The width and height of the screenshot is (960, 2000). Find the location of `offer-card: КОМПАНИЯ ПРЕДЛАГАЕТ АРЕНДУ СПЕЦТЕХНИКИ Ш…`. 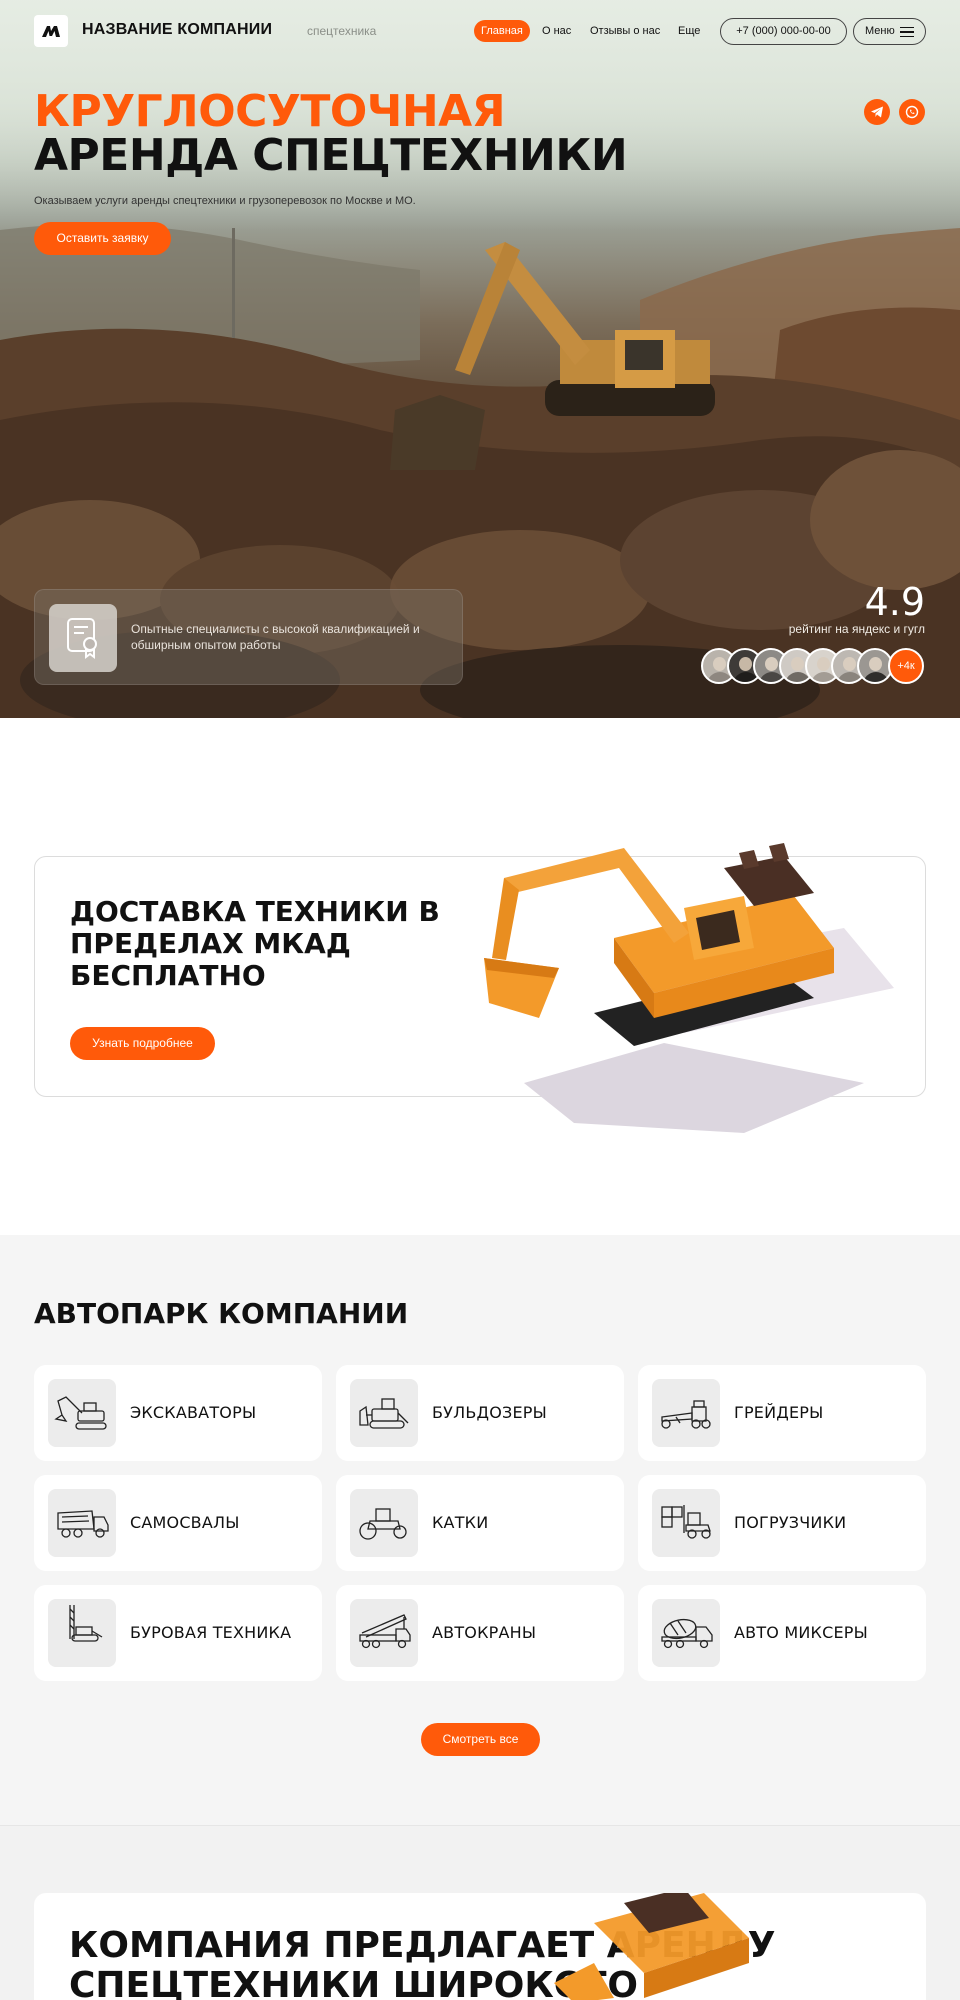

offer-card: КОМПАНИЯ ПРЕДЛАГАЕТ АРЕНДУ СПЕЦТЕХНИКИ Ш… is located at coordinates (480, 1946).